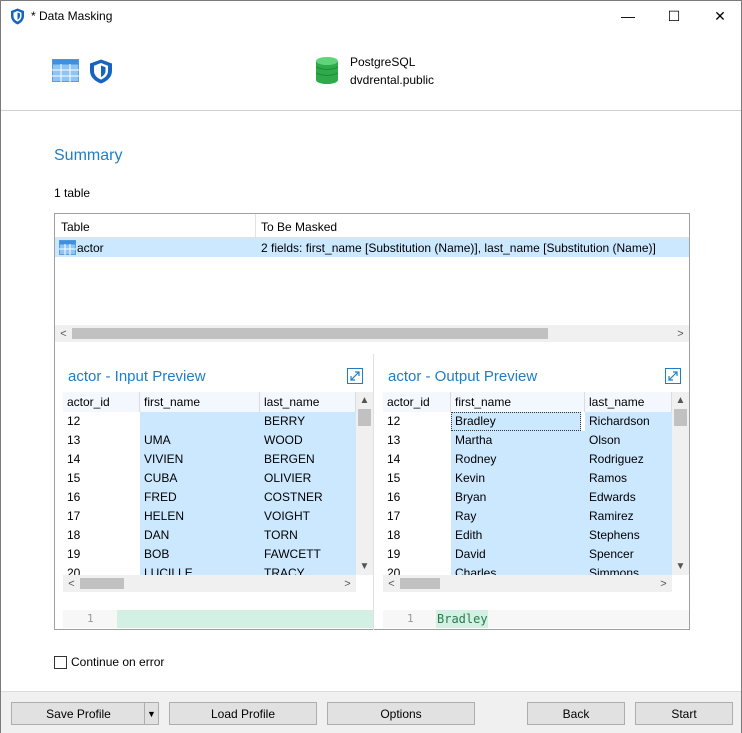  What do you see at coordinates (719, 16) in the screenshot?
I see `close-button: ✕` at bounding box center [719, 16].